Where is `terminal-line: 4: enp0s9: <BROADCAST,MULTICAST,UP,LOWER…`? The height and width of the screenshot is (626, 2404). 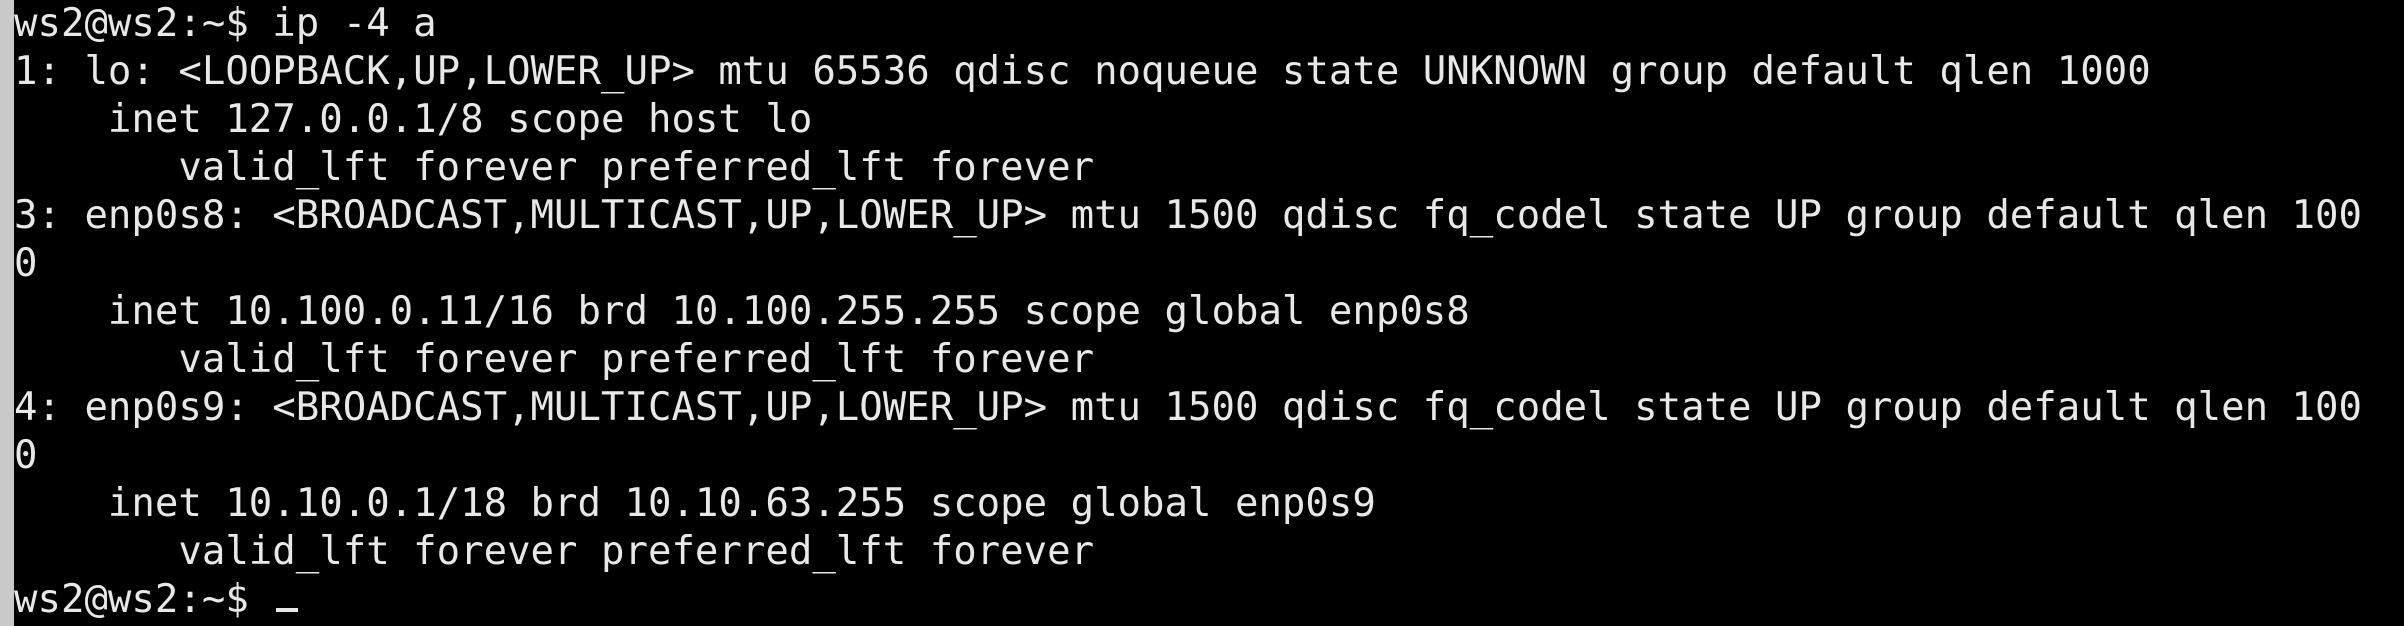
terminal-line: 4: enp0s9: <BROADCAST,MULTICAST,UP,LOWER… is located at coordinates (1188, 407).